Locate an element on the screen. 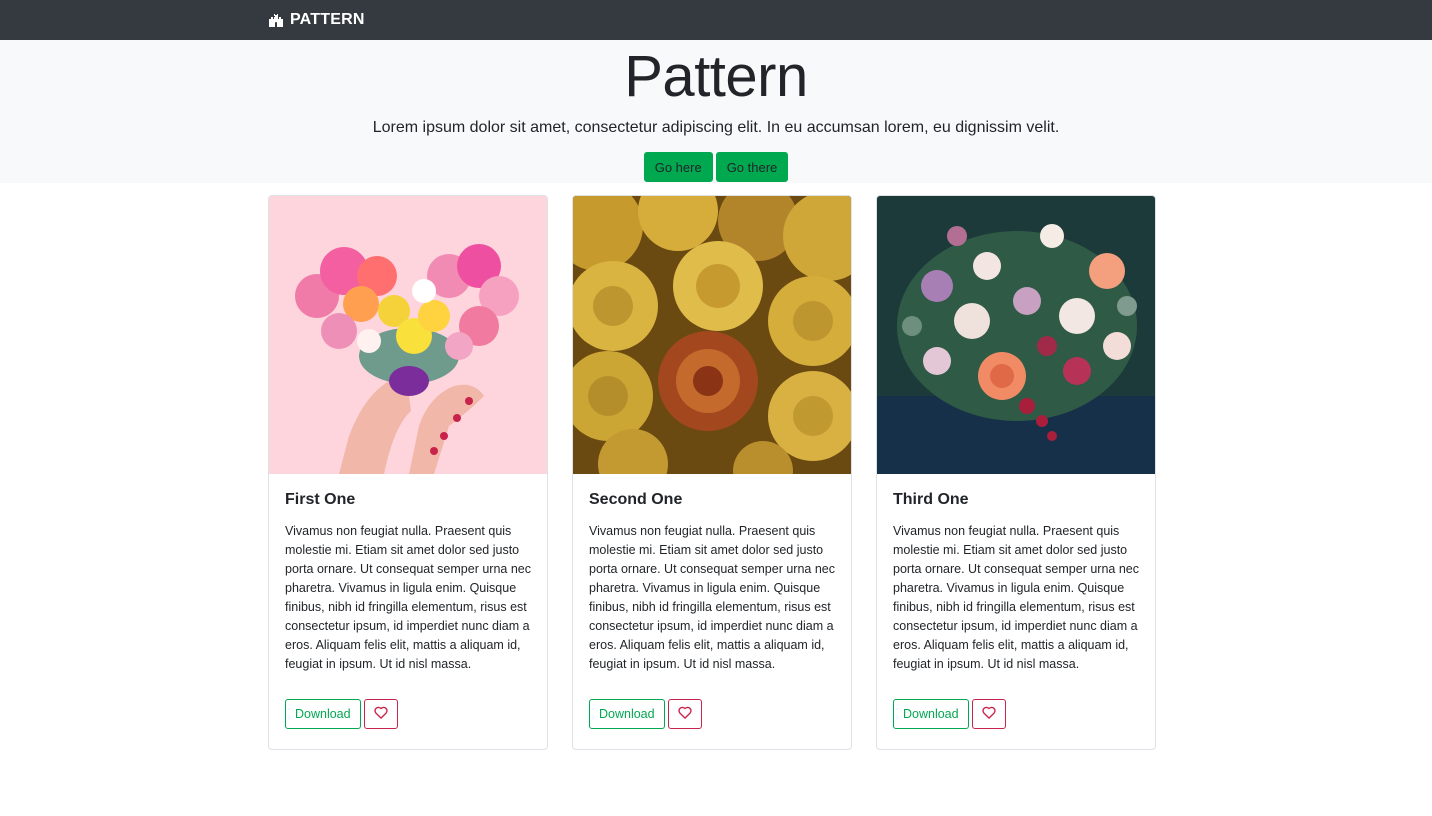  go-there-button: Go there is located at coordinates (752, 167).